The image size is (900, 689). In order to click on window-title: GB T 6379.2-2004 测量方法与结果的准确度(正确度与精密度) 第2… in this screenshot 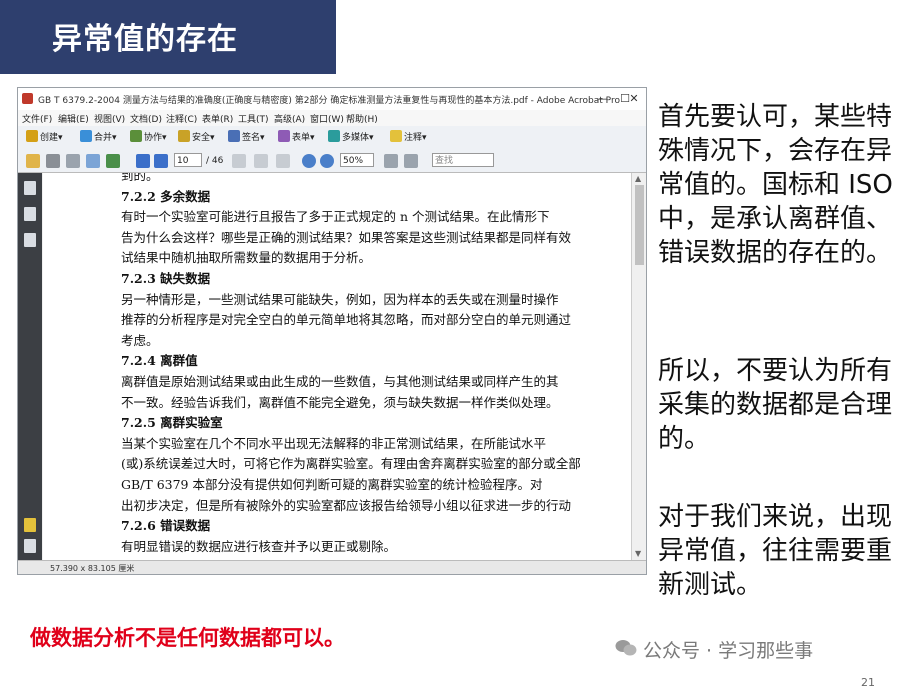, I will do `click(329, 101)`.